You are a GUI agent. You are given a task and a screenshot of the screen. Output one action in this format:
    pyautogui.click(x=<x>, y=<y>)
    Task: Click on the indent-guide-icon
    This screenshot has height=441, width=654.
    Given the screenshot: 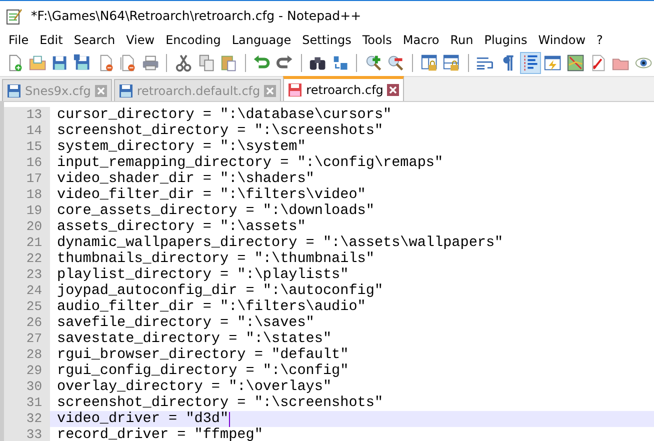 What is the action you would take?
    pyautogui.click(x=530, y=63)
    